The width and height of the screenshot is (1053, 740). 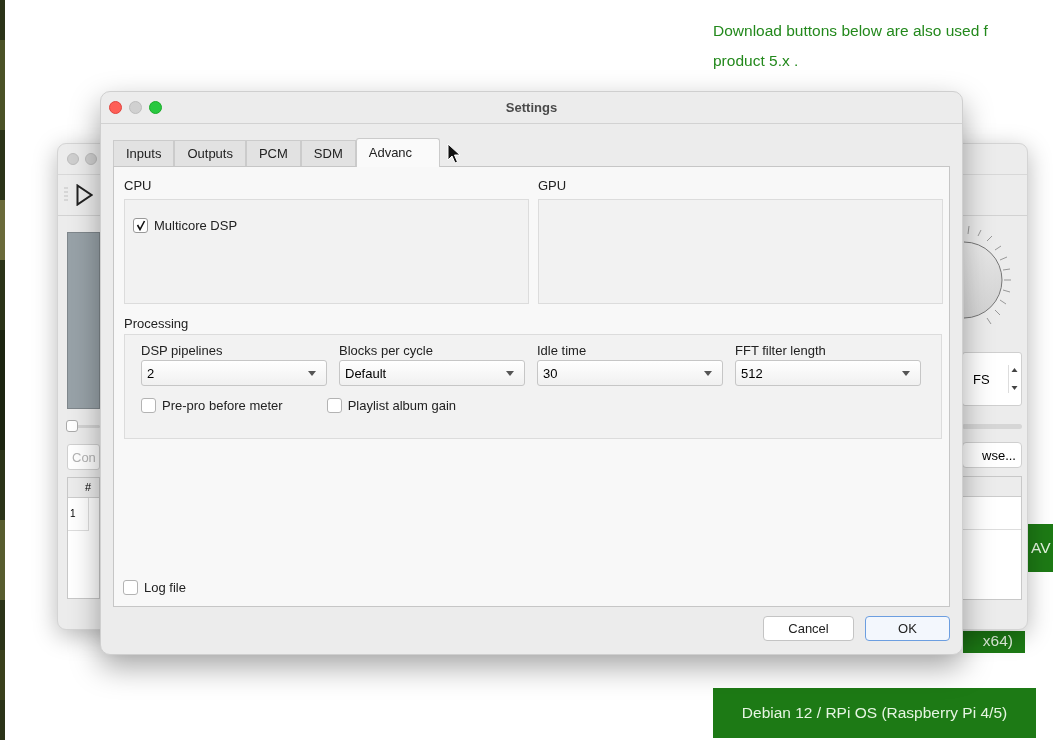 What do you see at coordinates (182, 350) in the screenshot?
I see `combo-label: DSP pipelines` at bounding box center [182, 350].